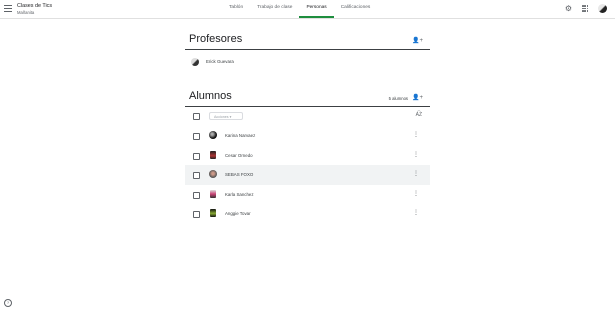 The height and width of the screenshot is (313, 615). Describe the element at coordinates (307, 40) in the screenshot. I see `teachers-header: Profesores 👤+` at that location.